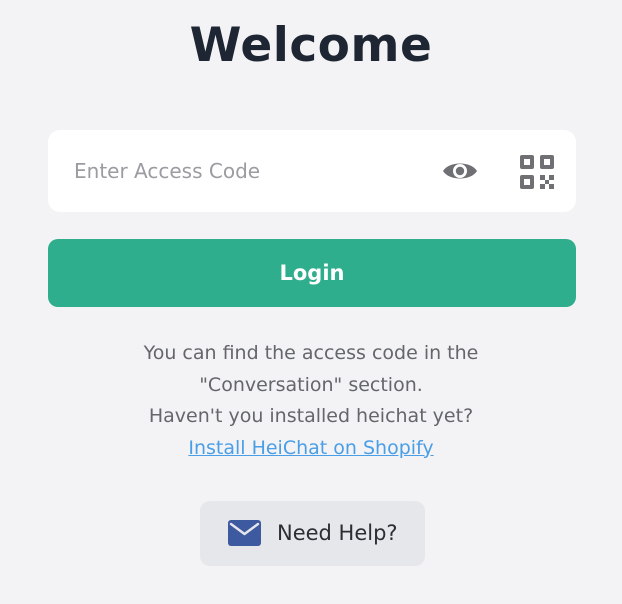  I want to click on install-link-row: Install HeiChat on Shopify, so click(311, 449).